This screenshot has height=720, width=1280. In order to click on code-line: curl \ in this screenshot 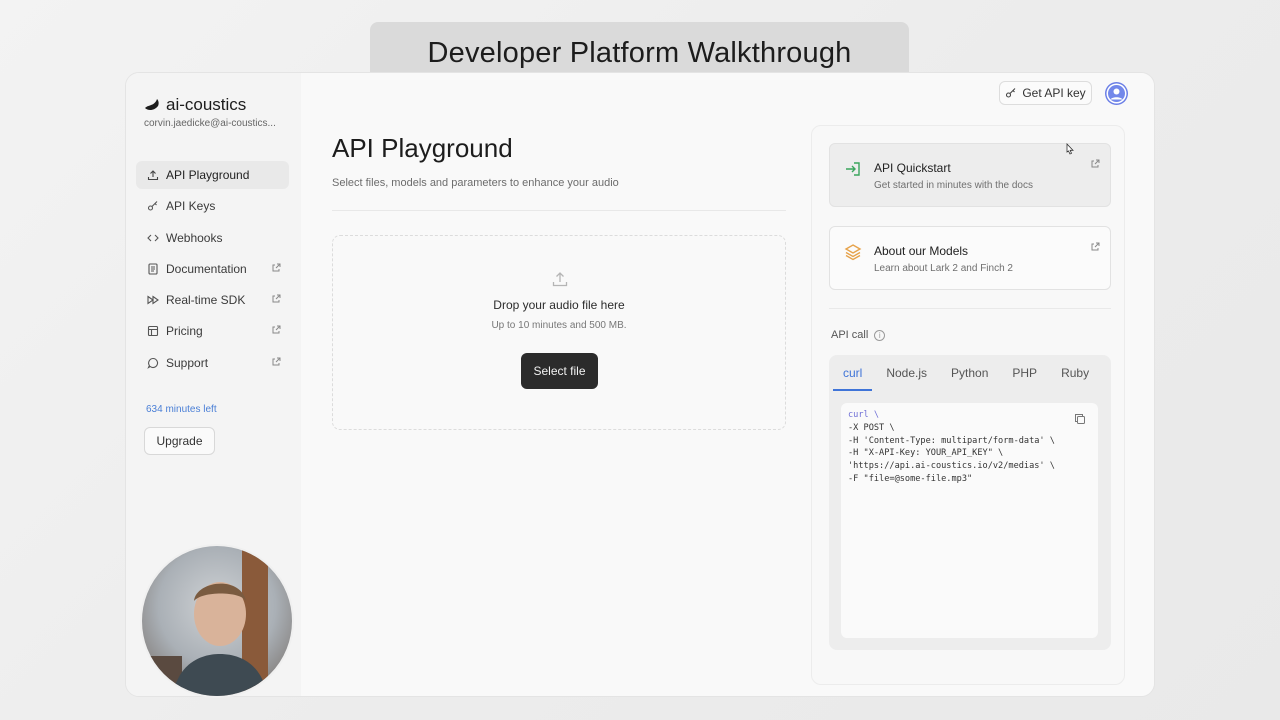, I will do `click(864, 415)`.